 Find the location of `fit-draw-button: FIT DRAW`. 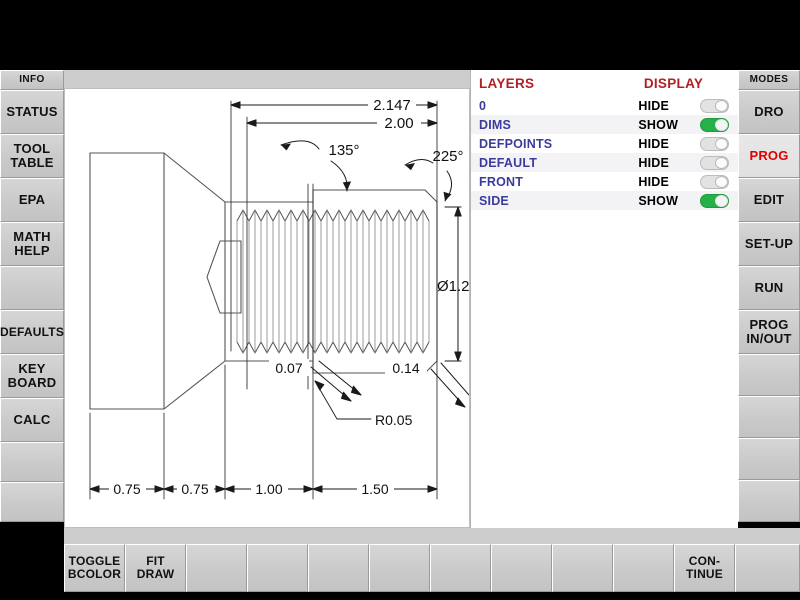

fit-draw-button: FIT DRAW is located at coordinates (155, 568).